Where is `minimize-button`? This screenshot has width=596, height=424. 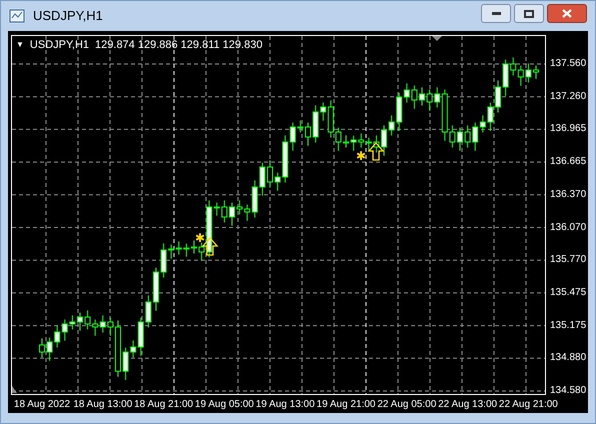
minimize-button is located at coordinates (496, 13).